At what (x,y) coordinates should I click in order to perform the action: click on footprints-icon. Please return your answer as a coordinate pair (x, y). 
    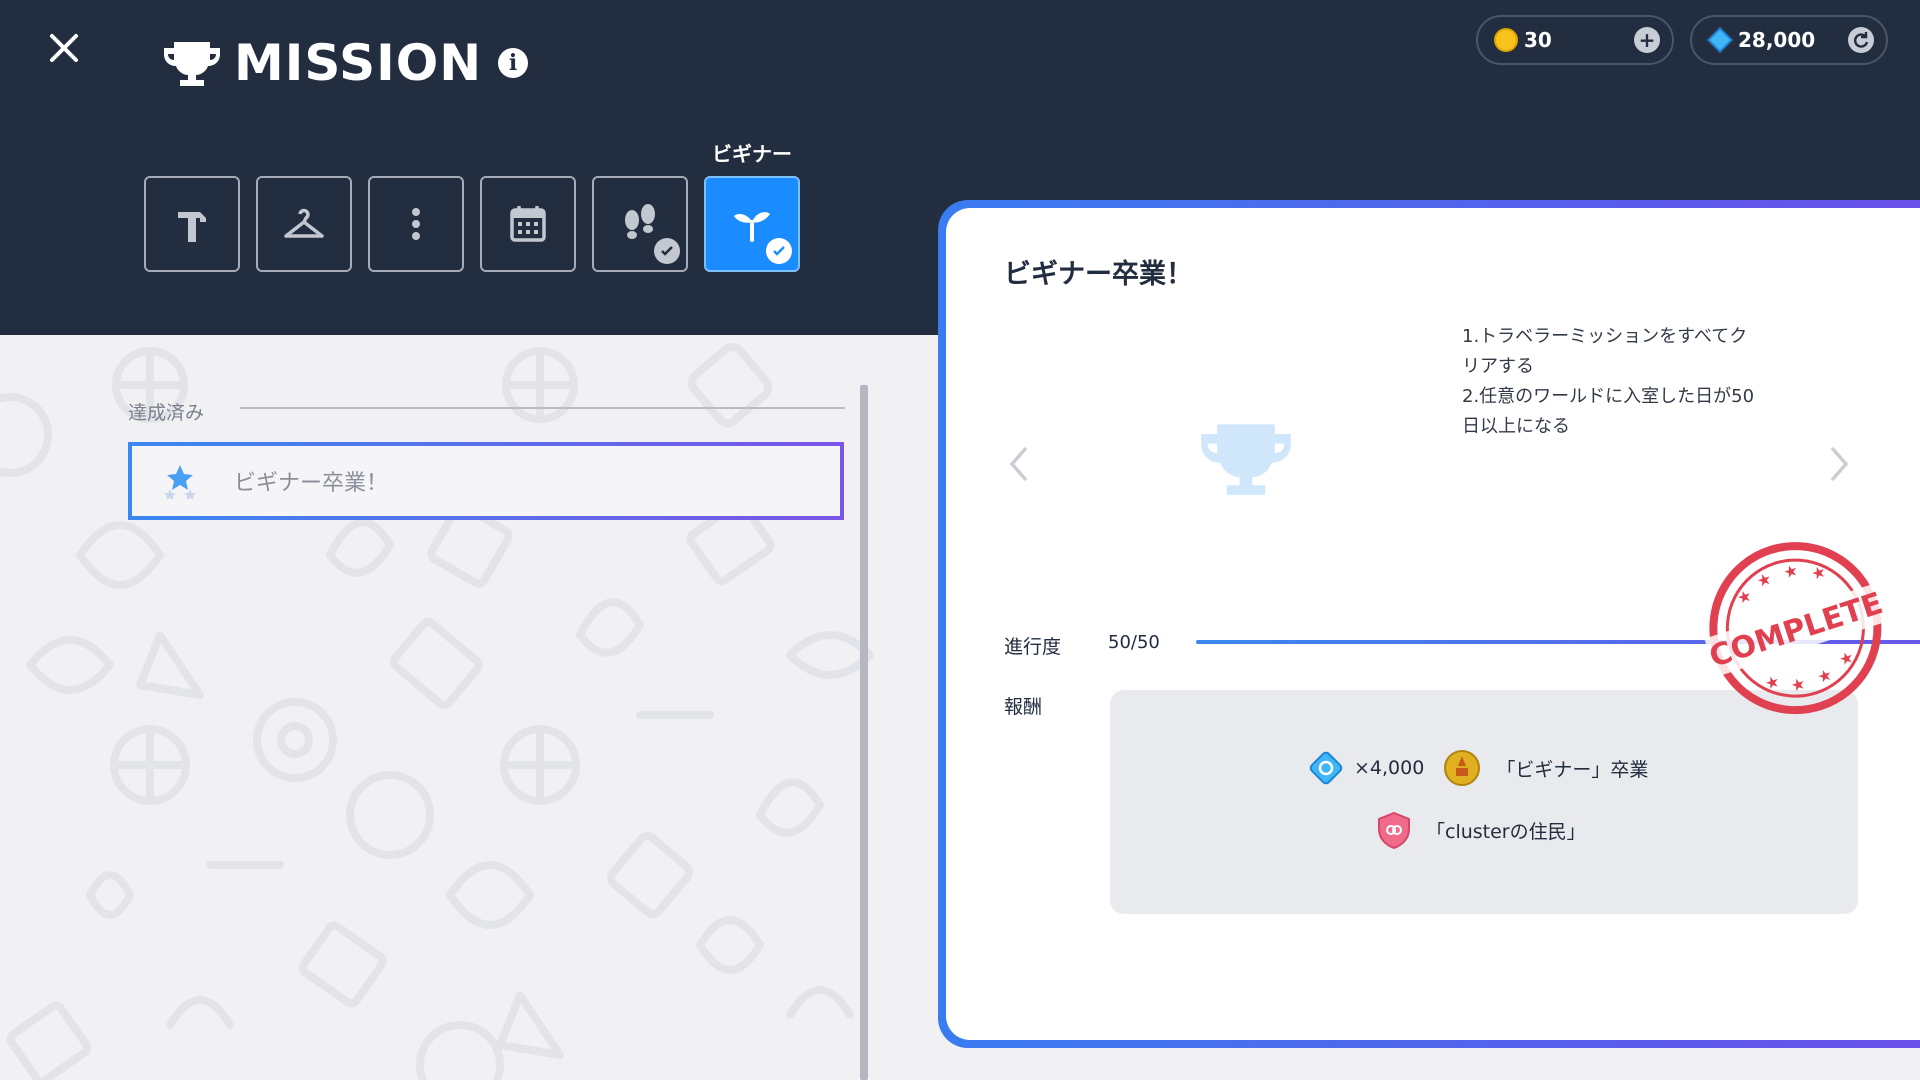
    Looking at the image, I should click on (640, 221).